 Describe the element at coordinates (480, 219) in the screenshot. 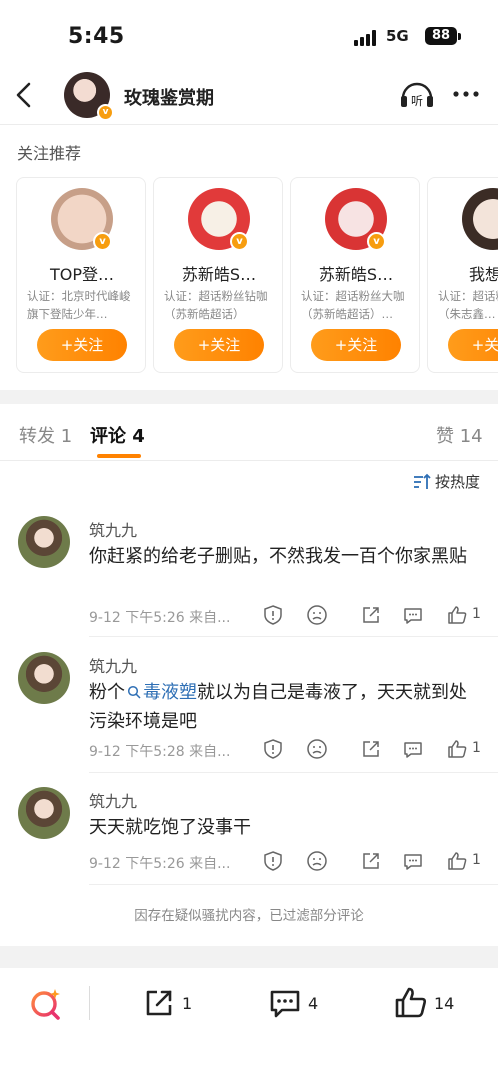

I see `recommend-avatar` at that location.